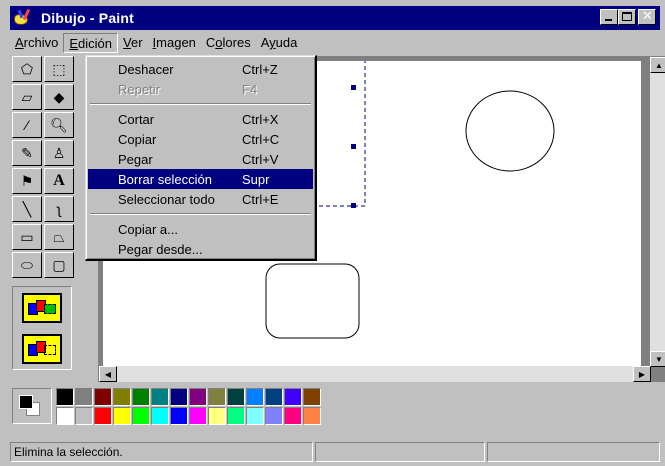 This screenshot has width=665, height=466. What do you see at coordinates (139, 89) in the screenshot?
I see `menu-item-label: Repetir` at bounding box center [139, 89].